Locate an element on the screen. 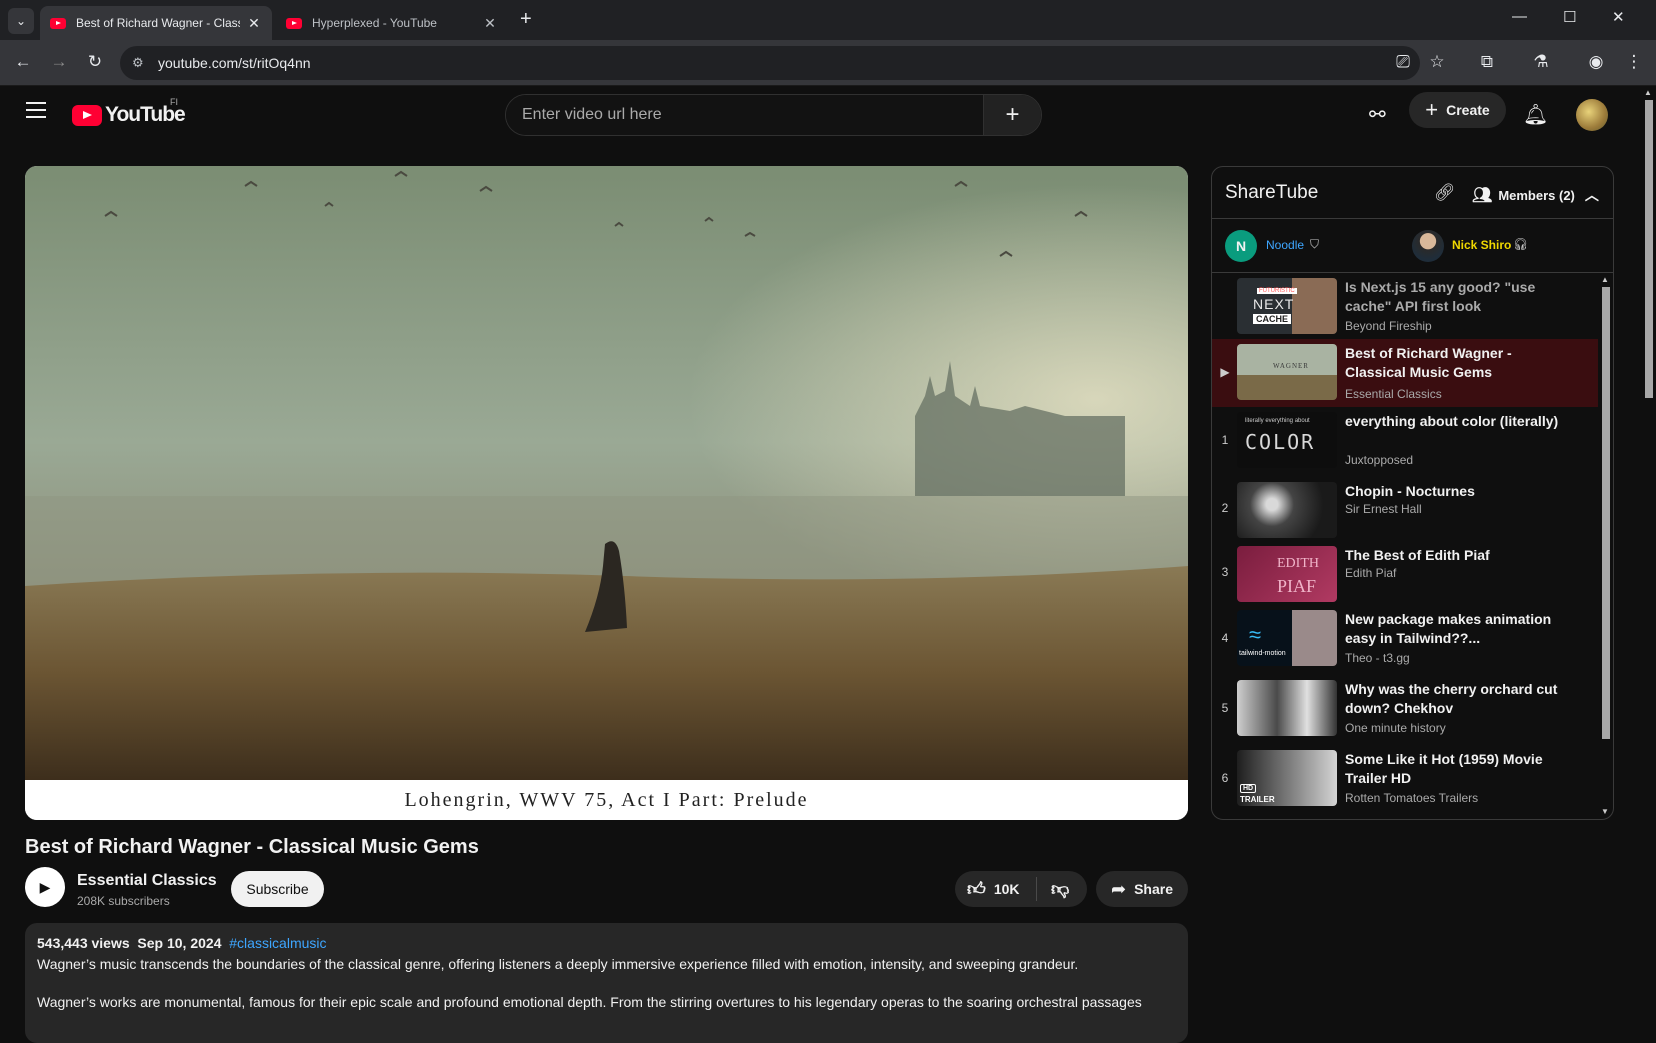 The width and height of the screenshot is (1656, 1043). queue-scrollbar: ▲ ▼ is located at coordinates (1605, 546).